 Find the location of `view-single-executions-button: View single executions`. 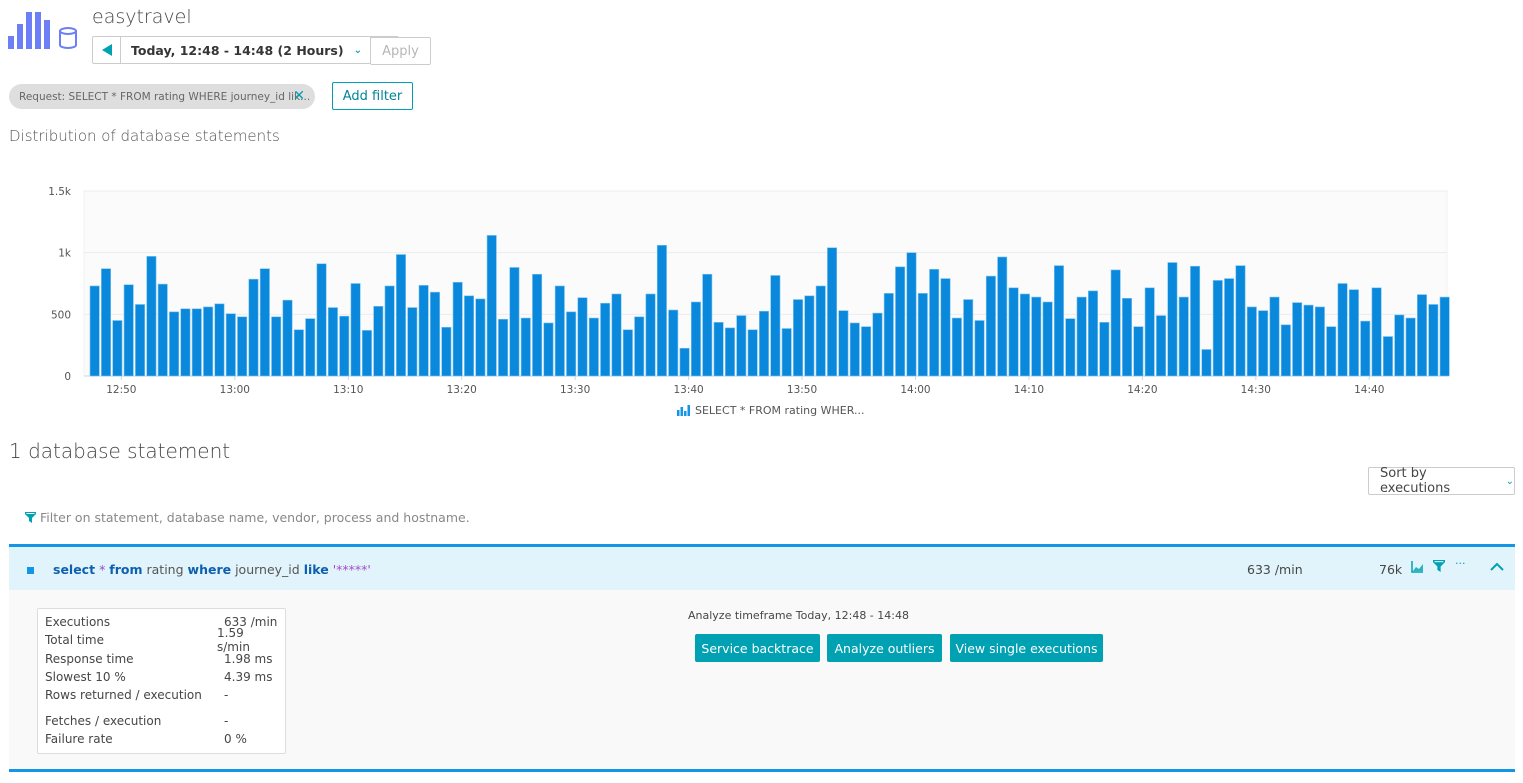

view-single-executions-button: View single executions is located at coordinates (1026, 648).